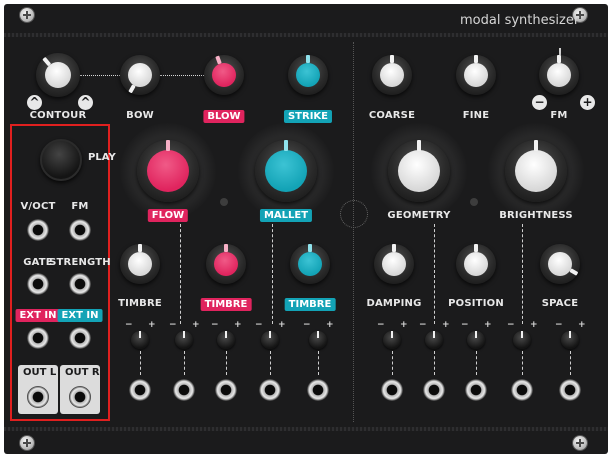 Image resolution: width=616 pixels, height=460 pixels. Describe the element at coordinates (226, 304) in the screenshot. I see `timbre-red-label: TIMBRE` at that location.